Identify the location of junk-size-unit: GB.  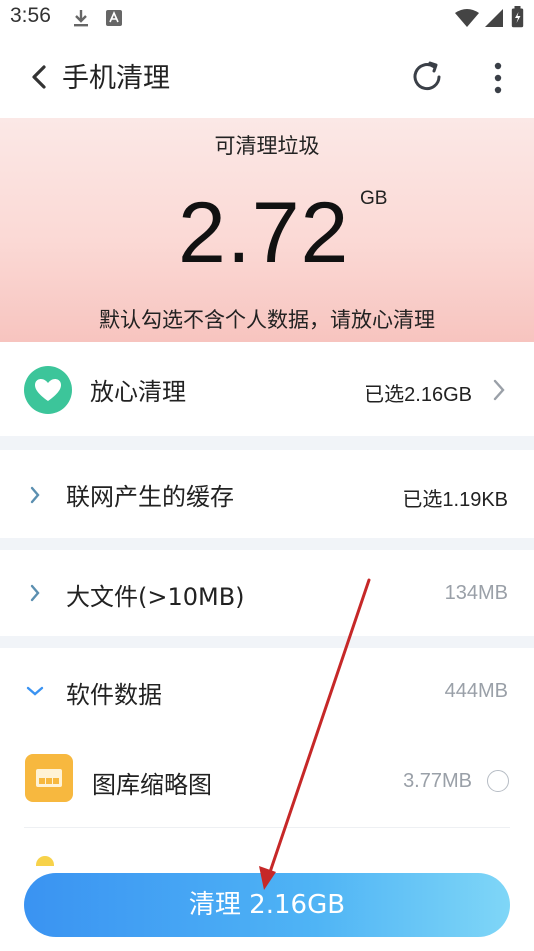
(374, 198).